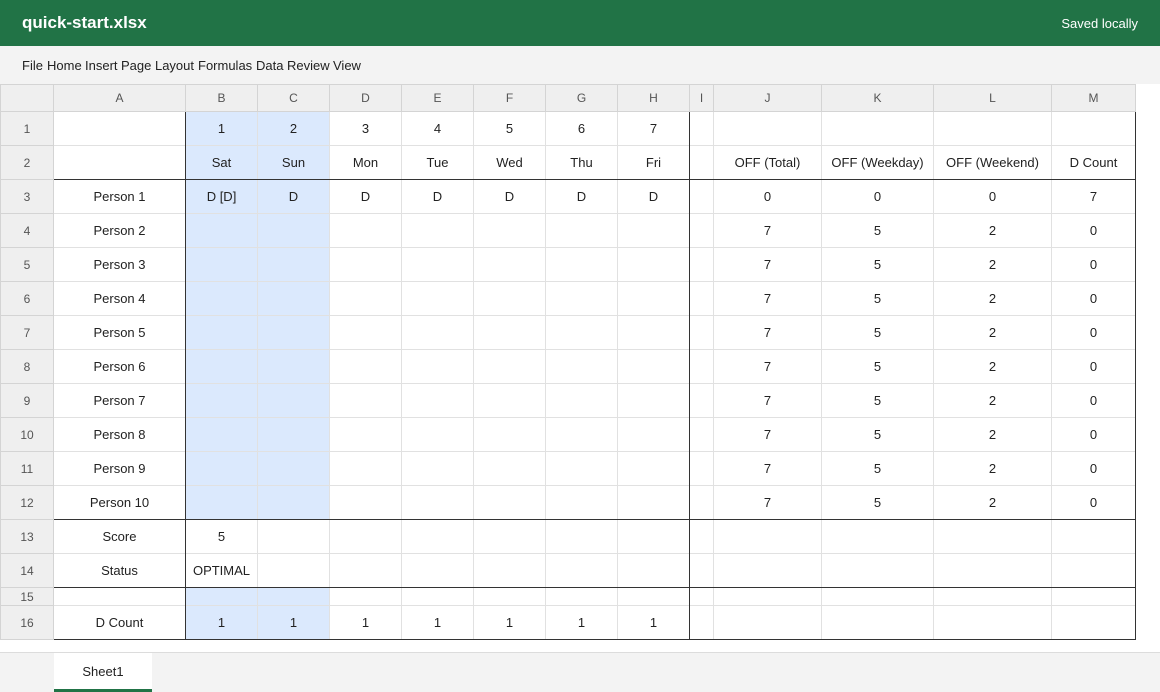 The width and height of the screenshot is (1160, 692). What do you see at coordinates (510, 163) in the screenshot?
I see `cell-f2: Wed` at bounding box center [510, 163].